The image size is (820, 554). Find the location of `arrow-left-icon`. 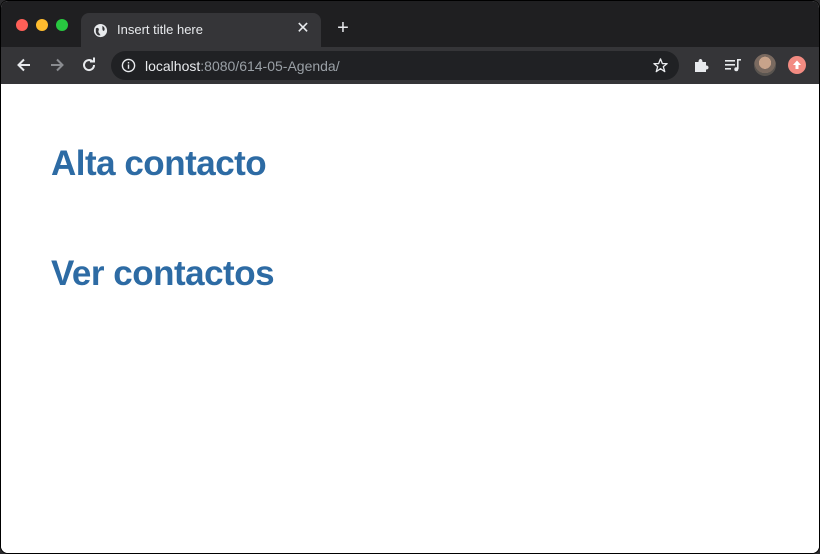

arrow-left-icon is located at coordinates (23, 65).